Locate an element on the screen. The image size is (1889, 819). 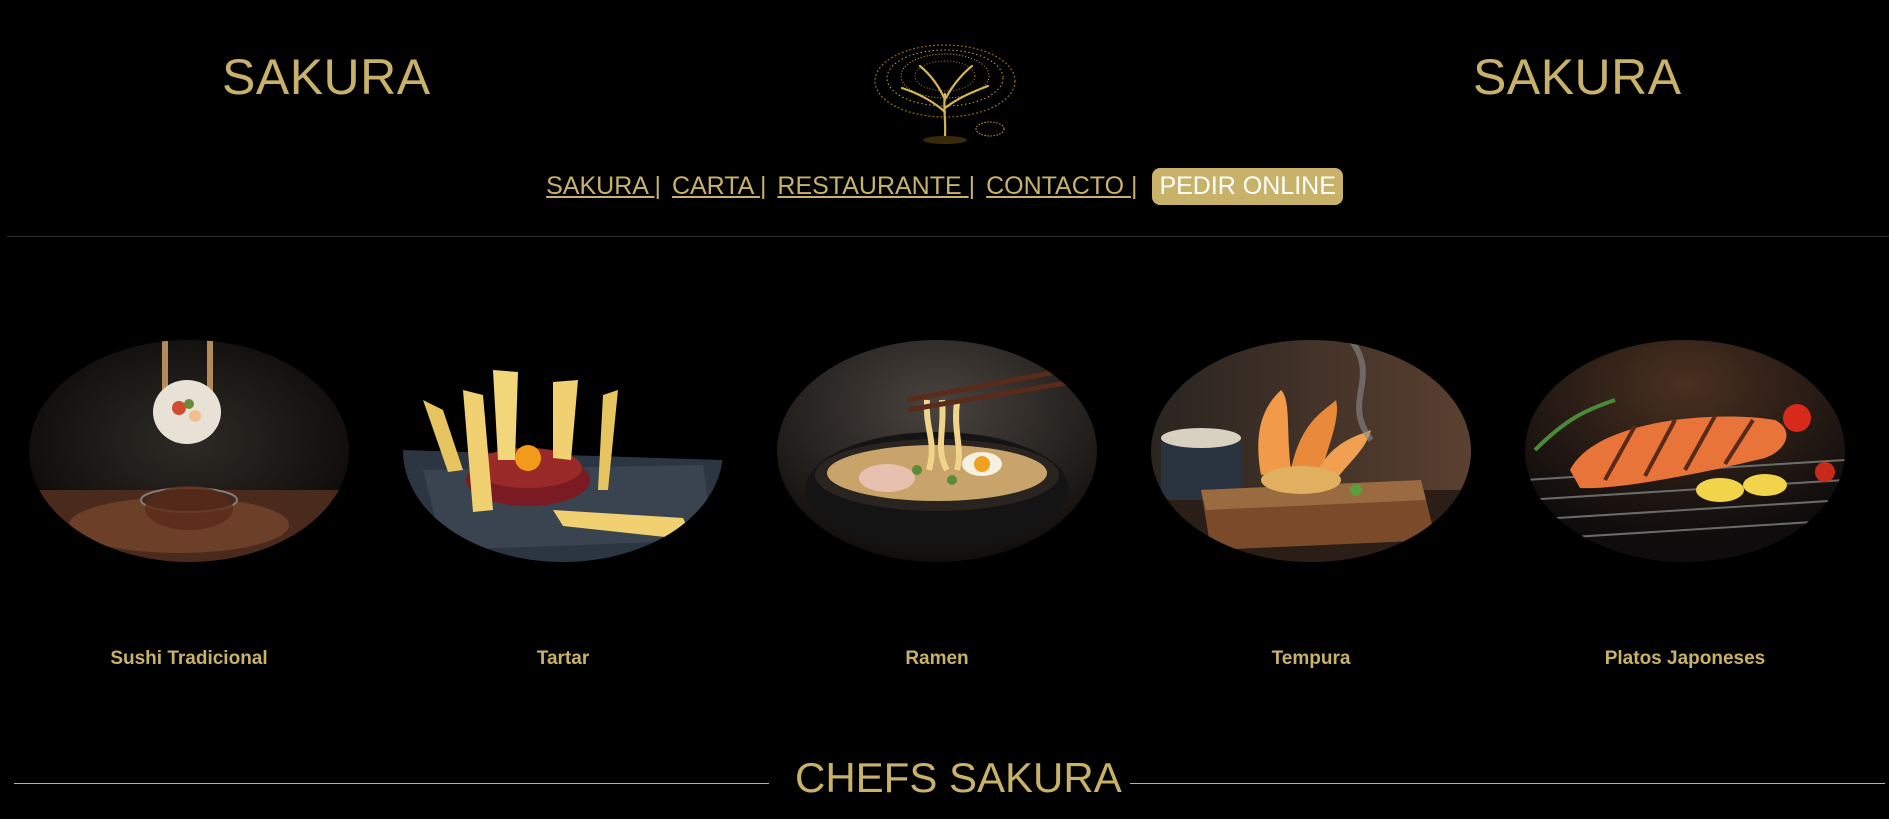
dish-card-ramen: Ramen is located at coordinates (937, 505).